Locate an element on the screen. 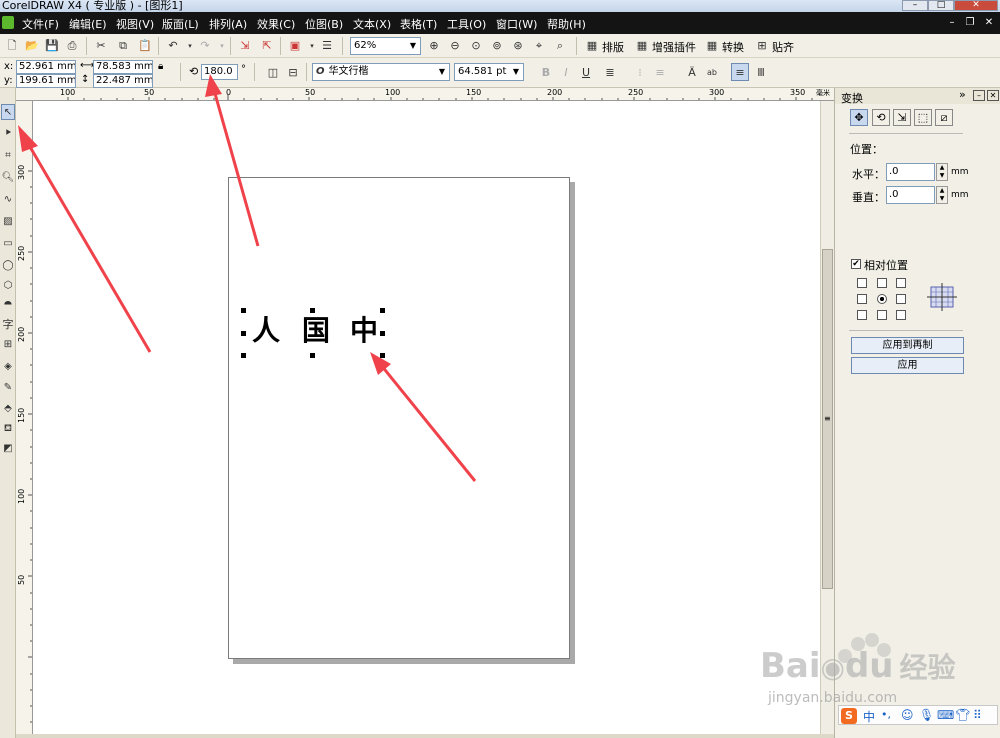 Image resolution: width=1000 pixels, height=738 pixels. anchor-bottom-center is located at coordinates (882, 315).